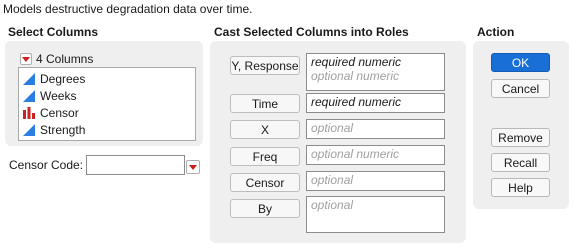 This screenshot has width=574, height=249. I want to click on role-box-freq: optional numeric, so click(375, 155).